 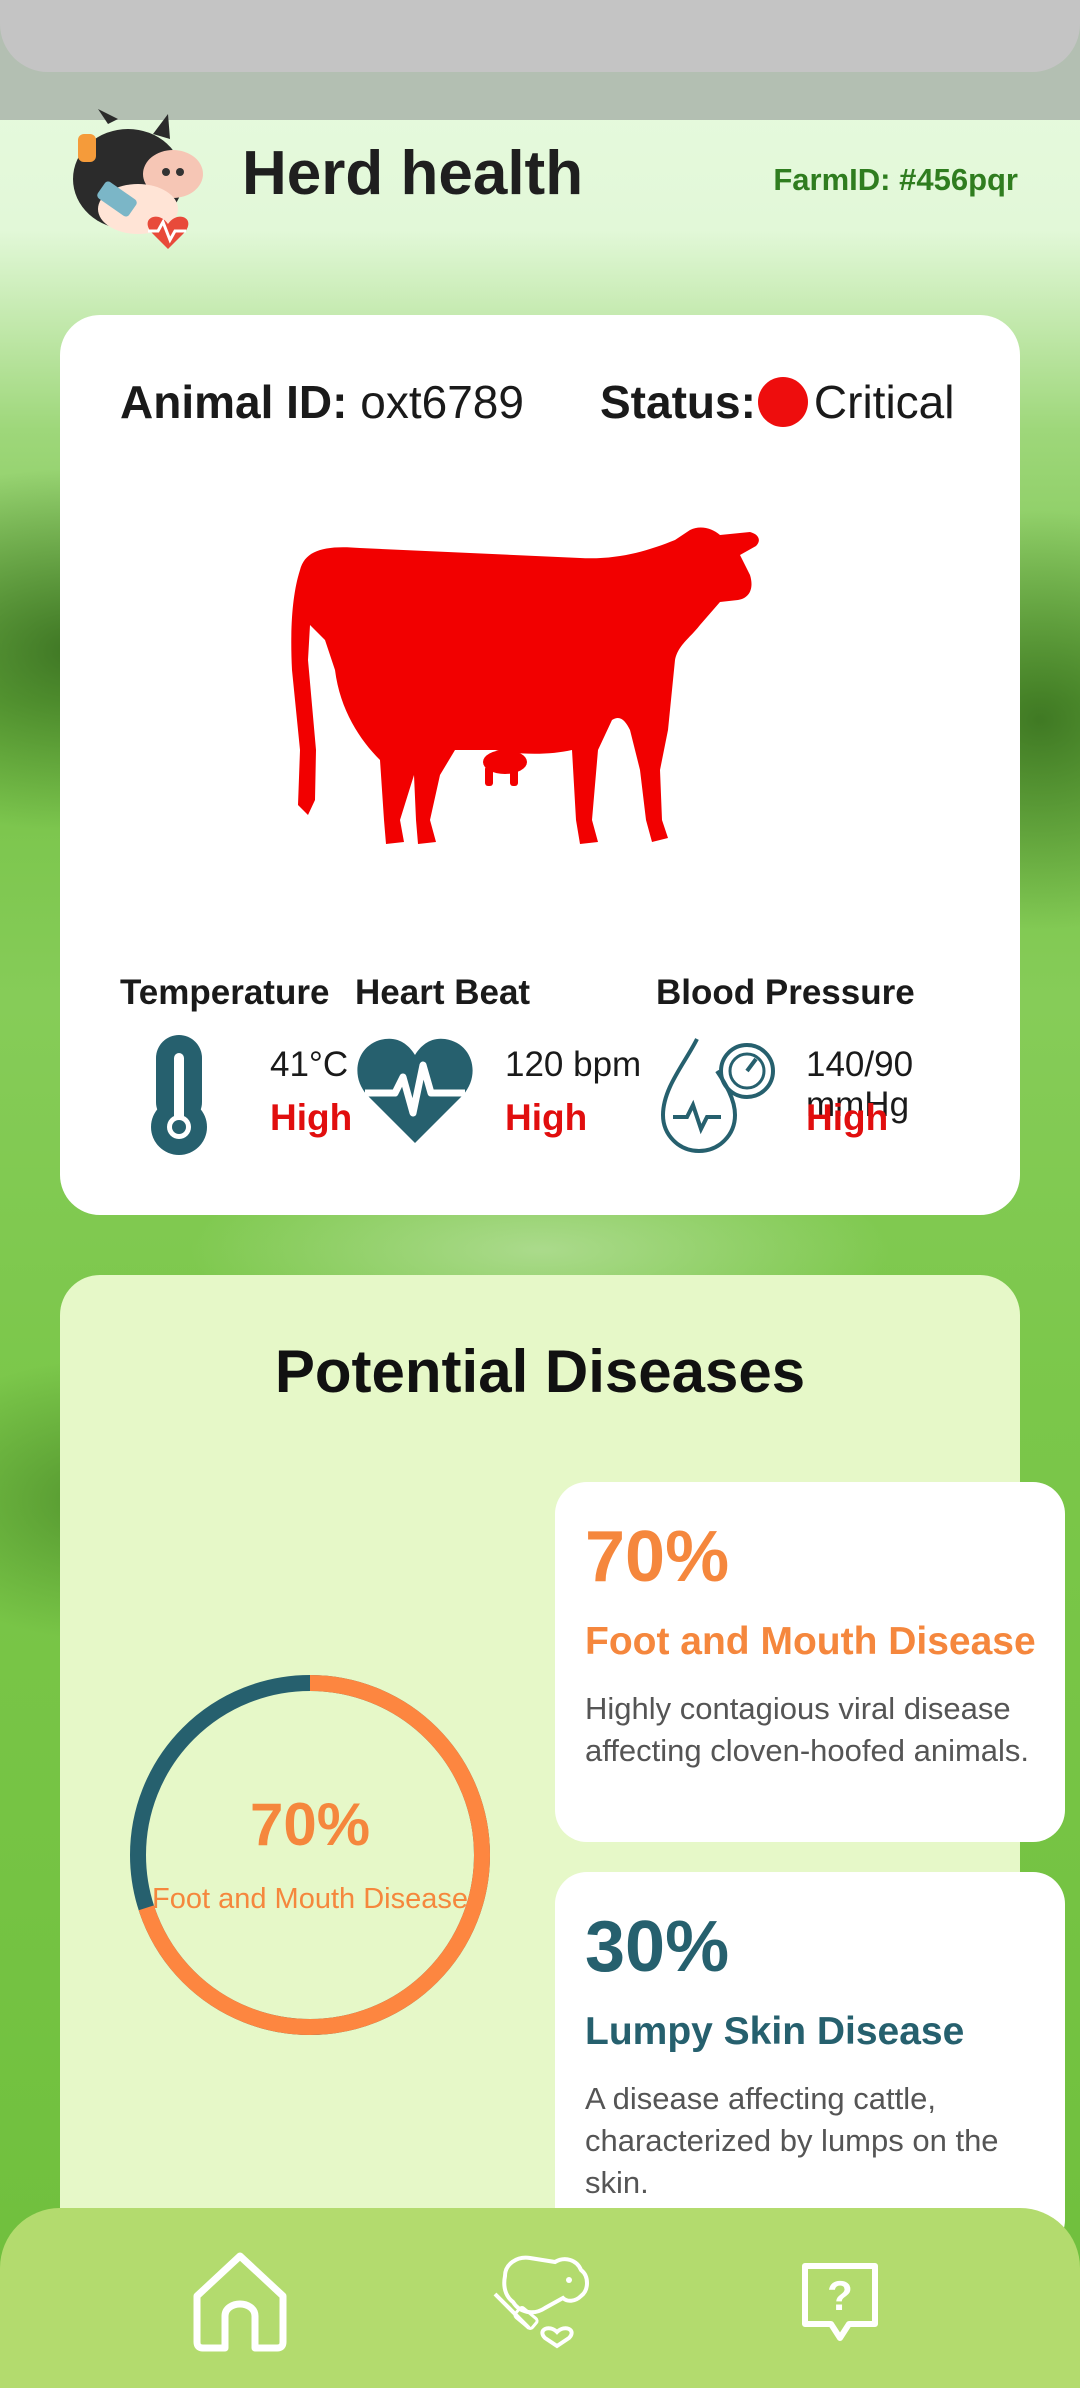 I want to click on bottom-navigation: ?, so click(x=540, y=2298).